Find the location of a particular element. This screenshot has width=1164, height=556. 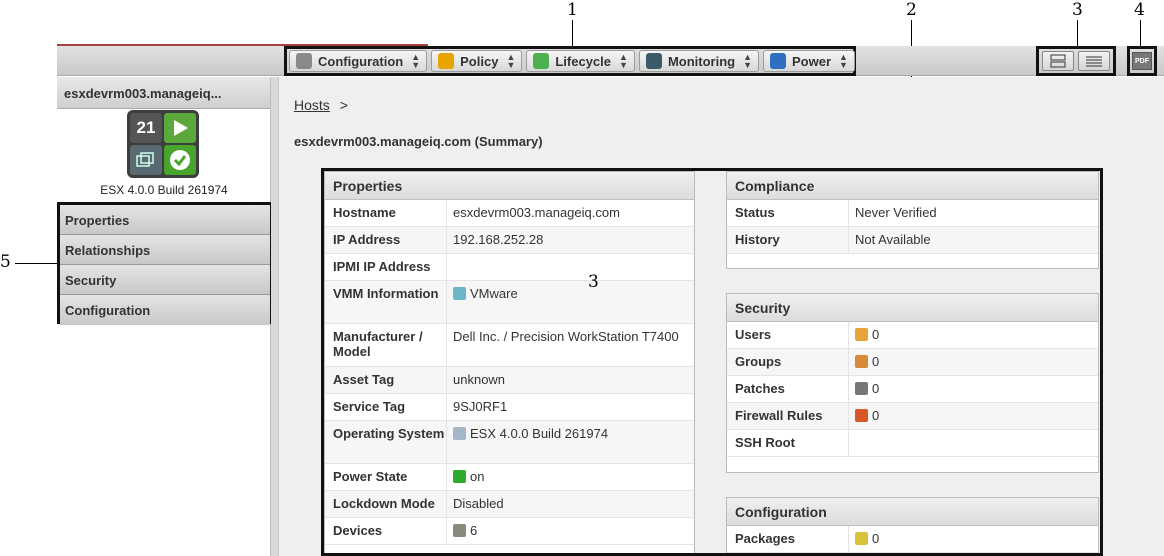

callout-1-line is located at coordinates (572, 33).